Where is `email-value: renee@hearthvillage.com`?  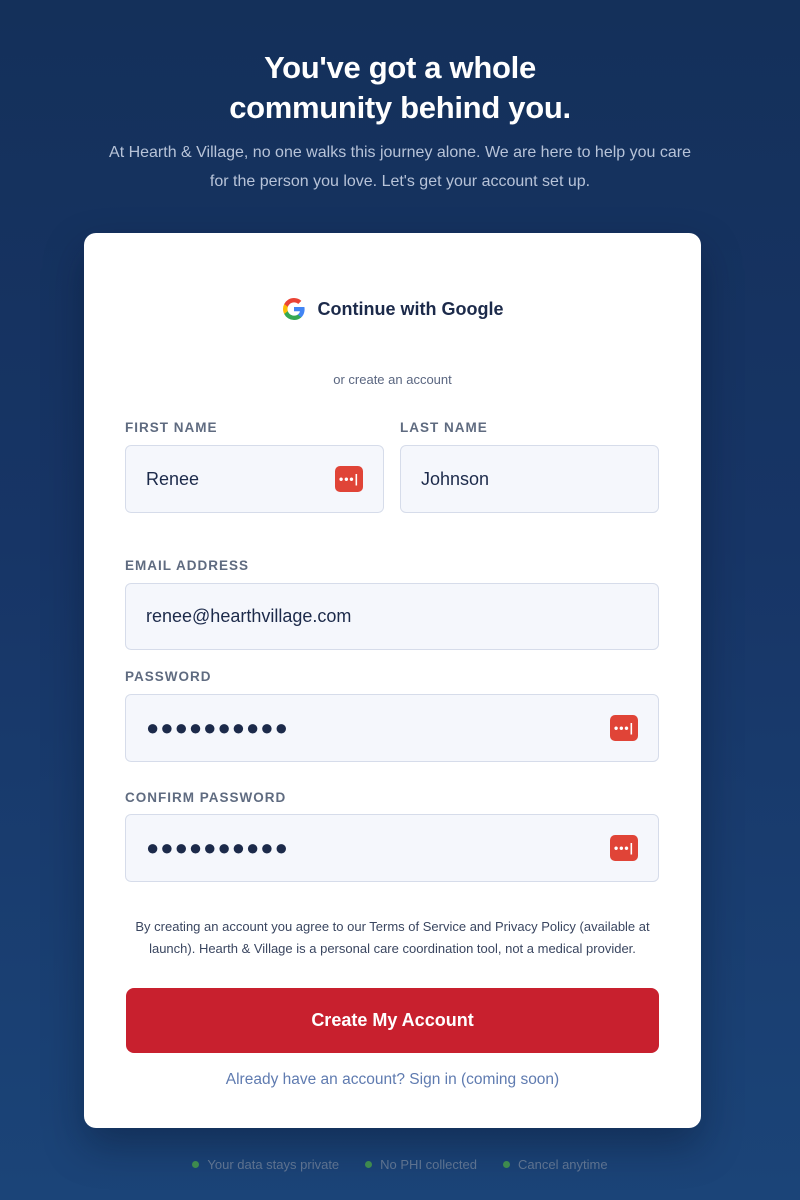 email-value: renee@hearthvillage.com is located at coordinates (249, 616).